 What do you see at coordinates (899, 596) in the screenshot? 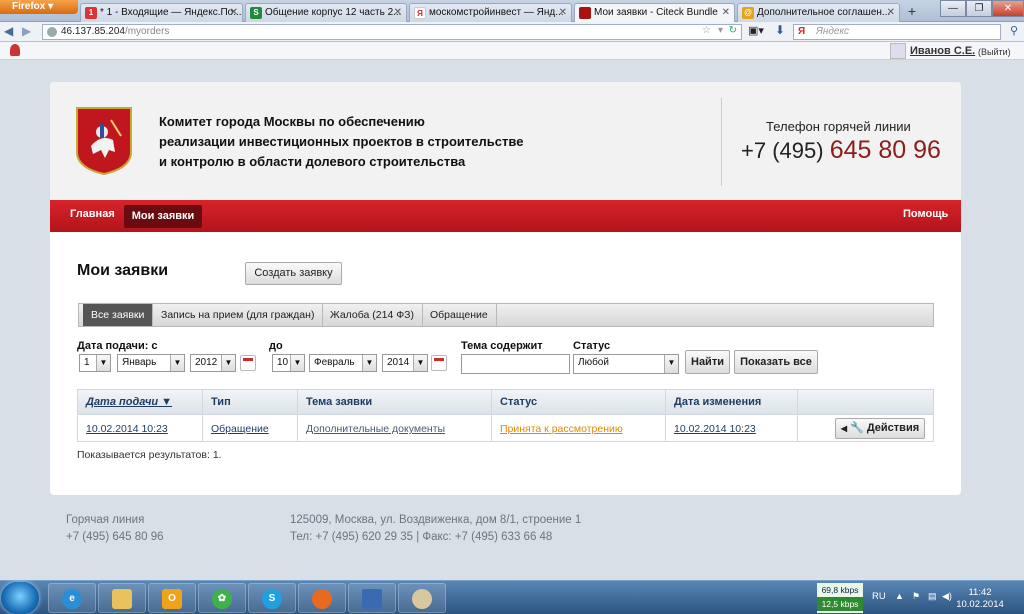
I see `tray-arrow-icon: ▲` at bounding box center [899, 596].